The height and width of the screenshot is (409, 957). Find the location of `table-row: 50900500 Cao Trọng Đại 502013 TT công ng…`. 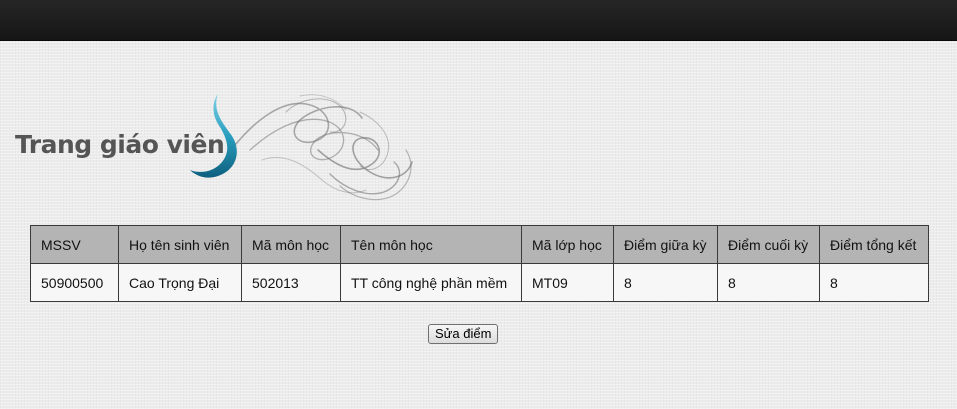

table-row: 50900500 Cao Trọng Đại 502013 TT công ng… is located at coordinates (479, 282).